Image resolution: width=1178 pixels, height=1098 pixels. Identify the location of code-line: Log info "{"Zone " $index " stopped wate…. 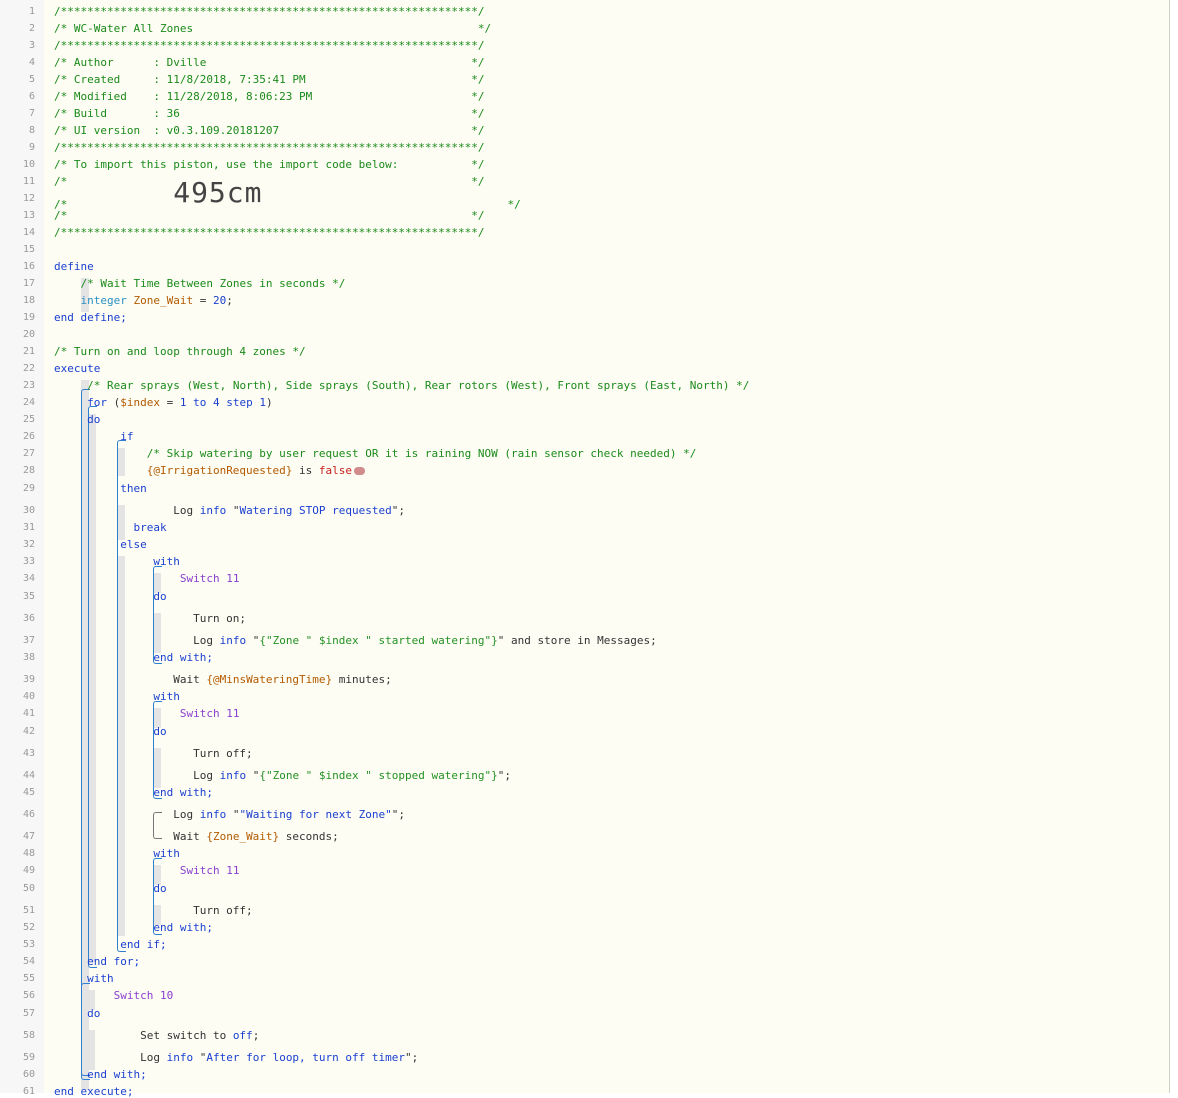
(282, 776).